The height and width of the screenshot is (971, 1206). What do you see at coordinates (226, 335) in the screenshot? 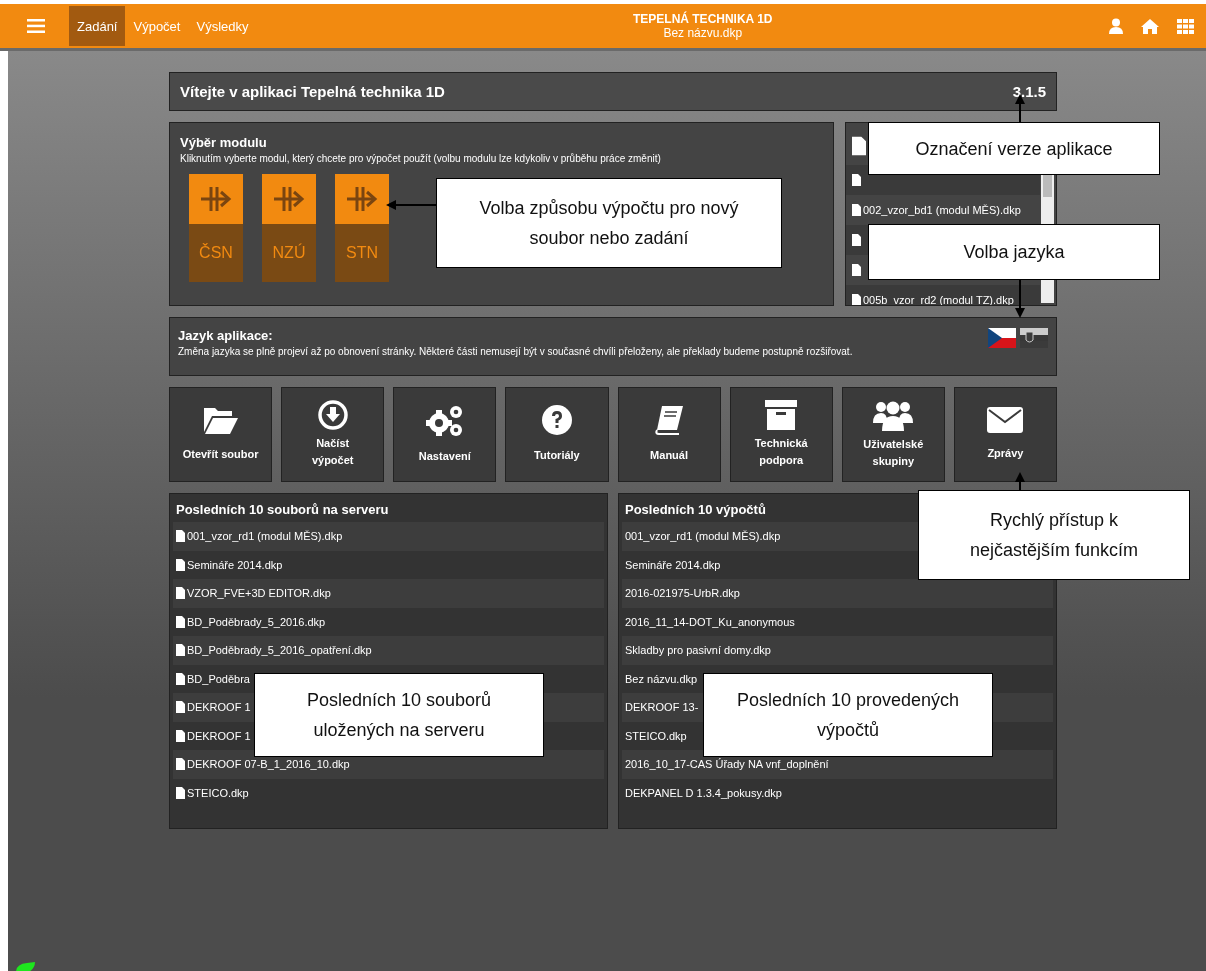
I see `panel-title: Jazyk aplikace:` at bounding box center [226, 335].